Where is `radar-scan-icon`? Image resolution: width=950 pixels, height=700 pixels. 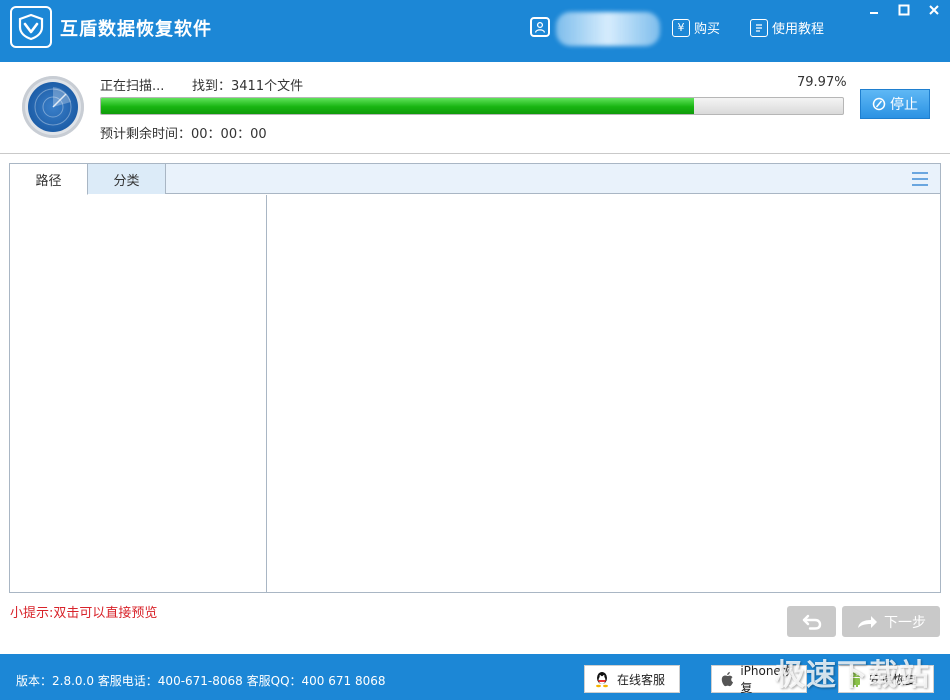 radar-scan-icon is located at coordinates (53, 107).